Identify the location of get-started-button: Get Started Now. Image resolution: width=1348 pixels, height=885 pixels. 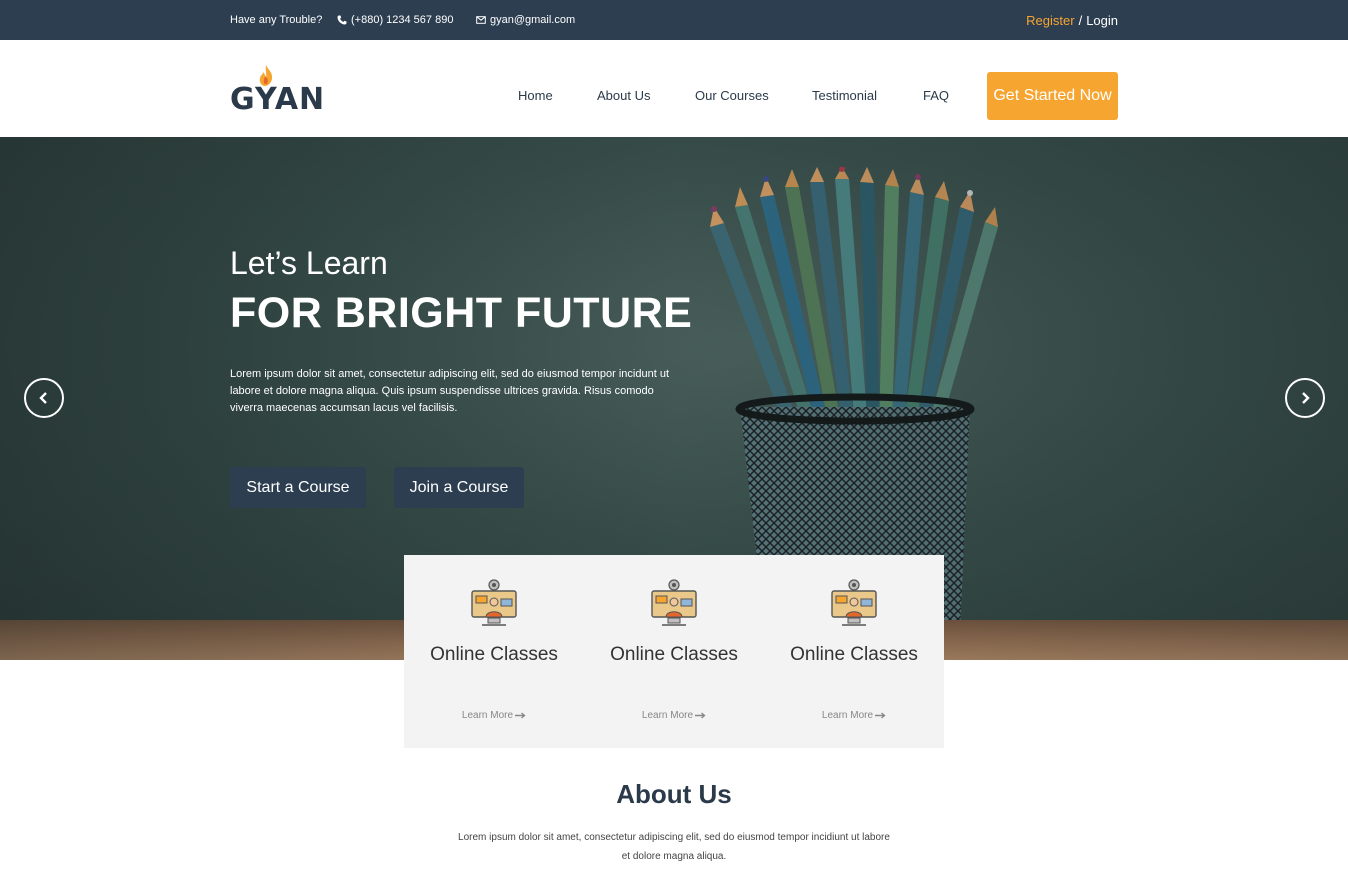
(1052, 96).